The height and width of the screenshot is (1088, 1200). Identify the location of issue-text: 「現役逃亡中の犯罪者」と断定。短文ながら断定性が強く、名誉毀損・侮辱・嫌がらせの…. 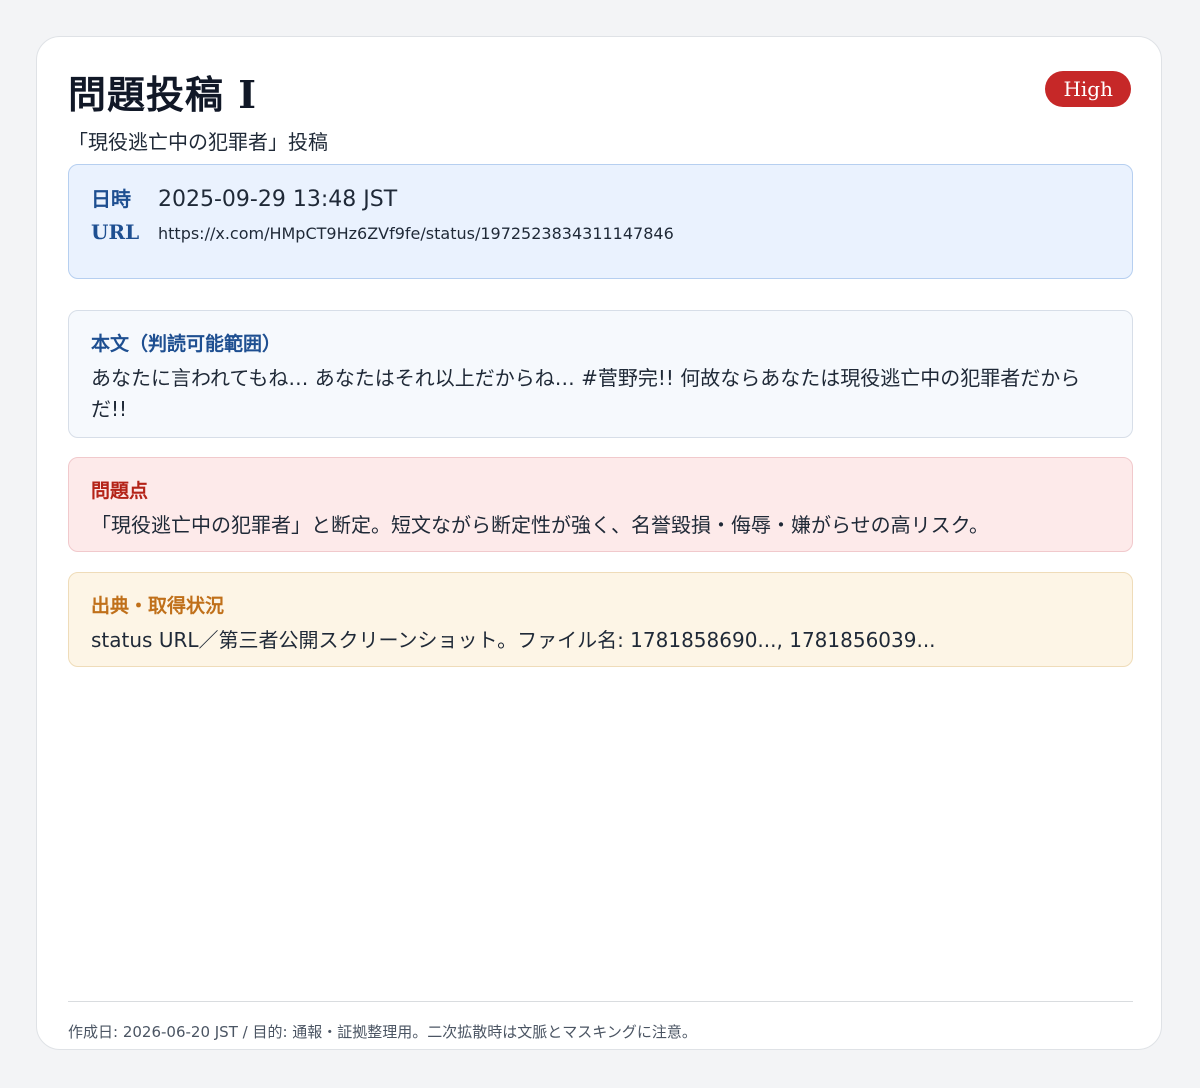
(540, 525).